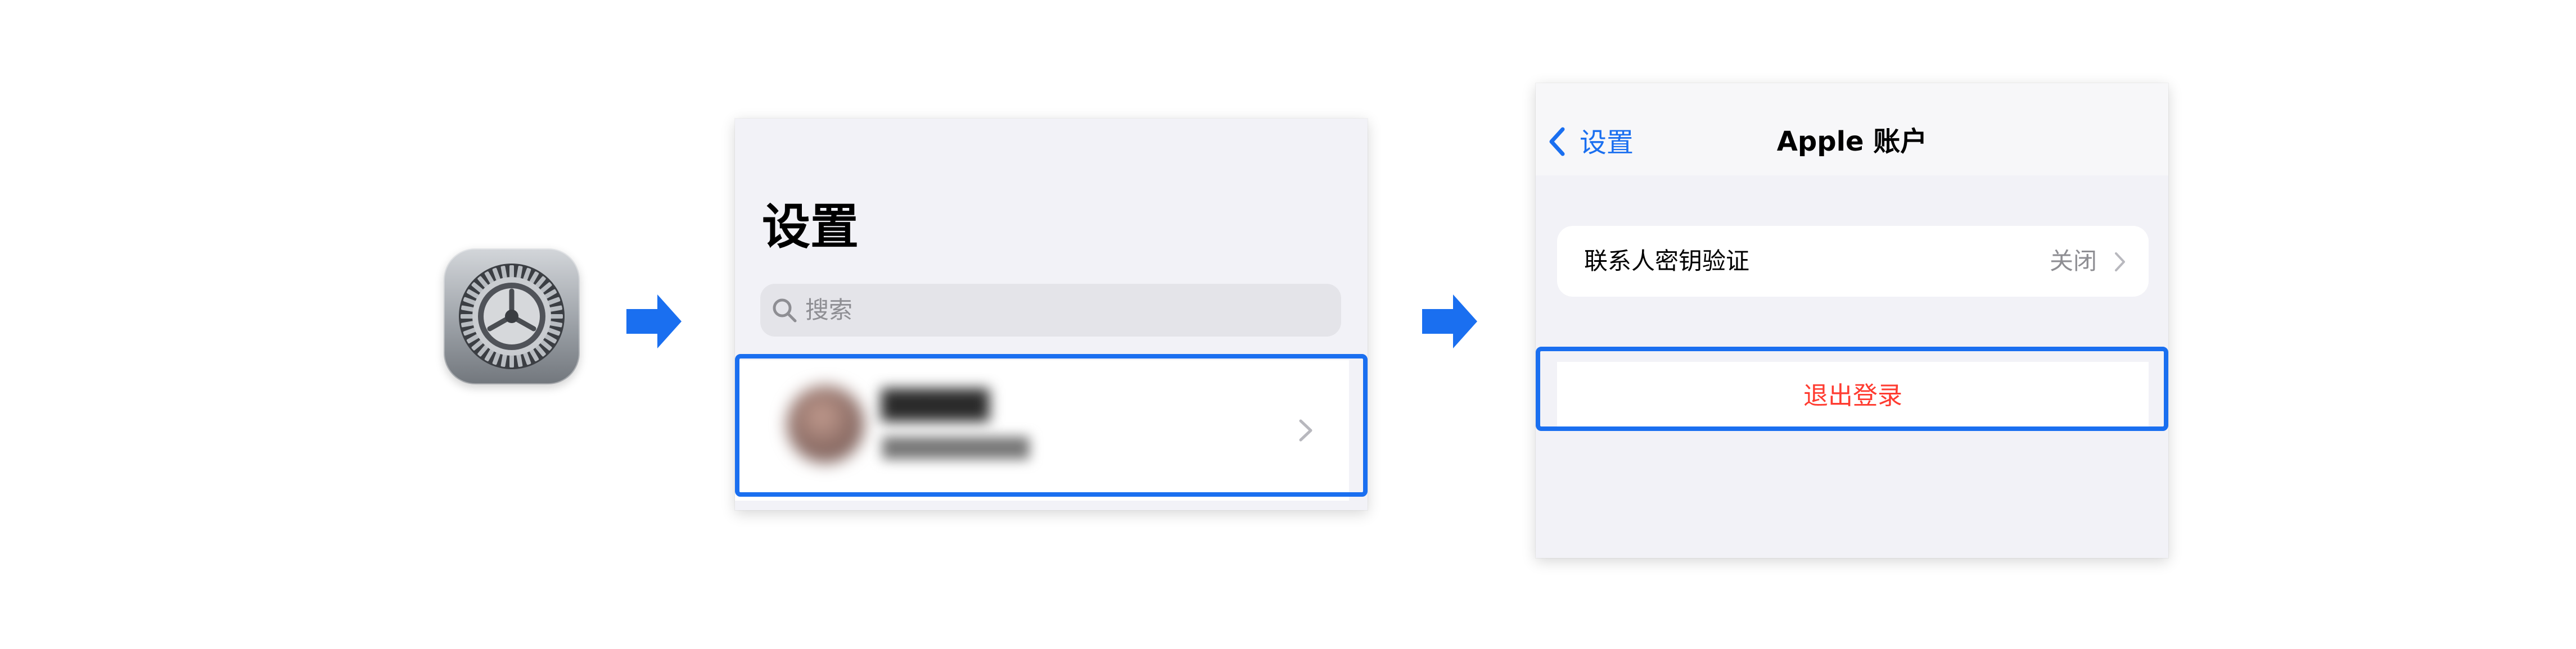 The height and width of the screenshot is (649, 2576). I want to click on settings-app-icon, so click(512, 316).